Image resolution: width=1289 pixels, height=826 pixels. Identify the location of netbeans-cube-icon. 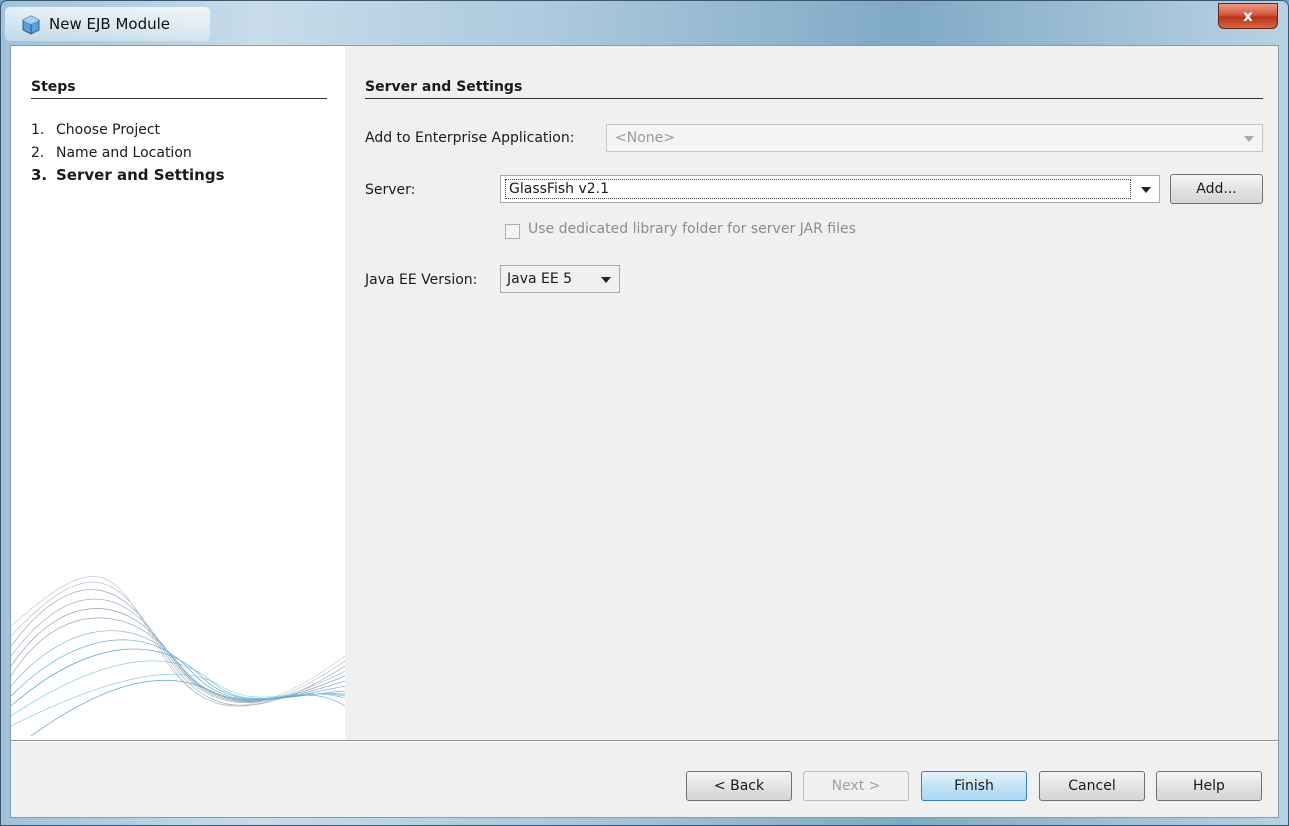
(31, 25).